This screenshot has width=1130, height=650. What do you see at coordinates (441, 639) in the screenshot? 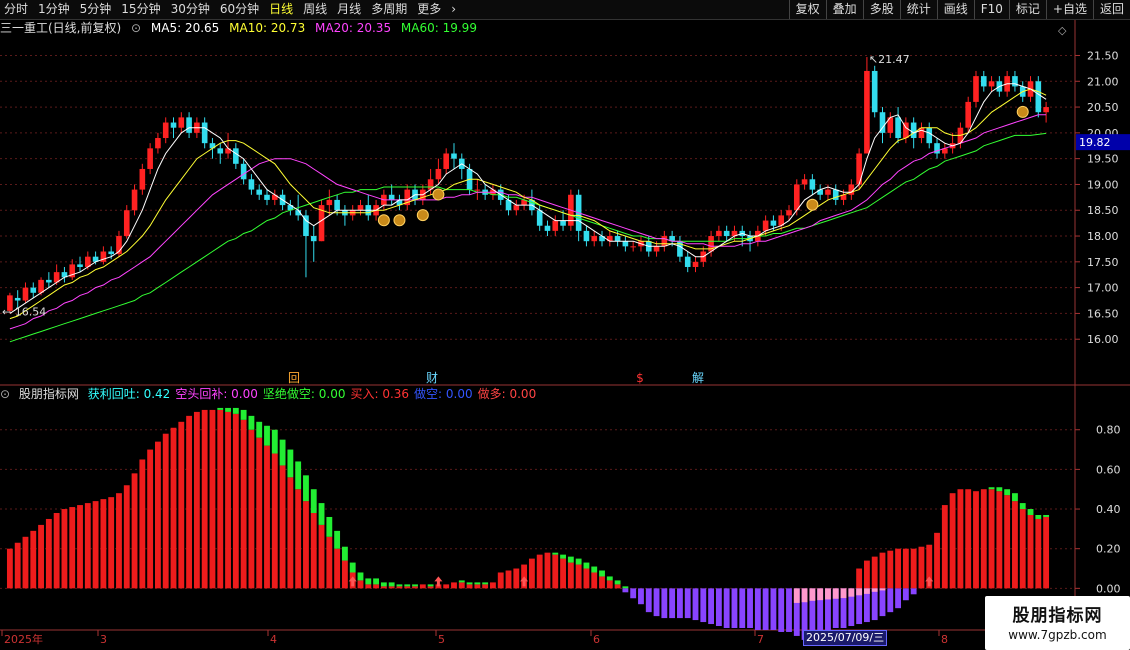
I see `time-axis-label: 5` at bounding box center [441, 639].